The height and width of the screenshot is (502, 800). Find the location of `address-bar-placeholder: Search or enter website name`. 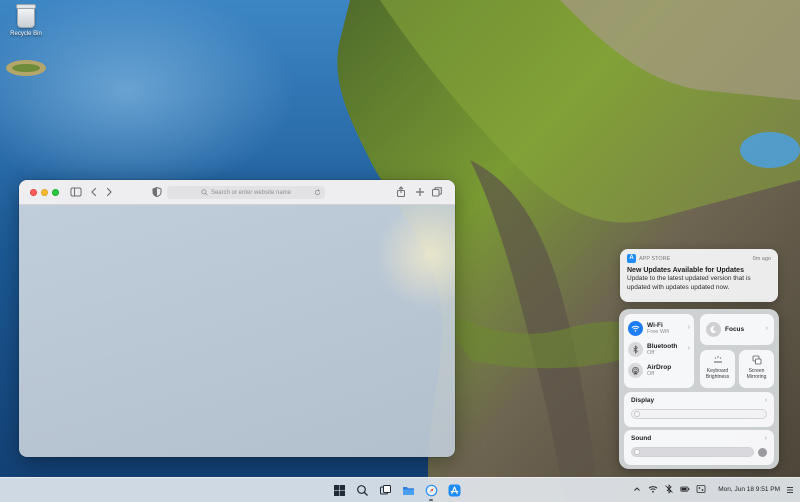

address-bar-placeholder: Search or enter website name is located at coordinates (251, 192).